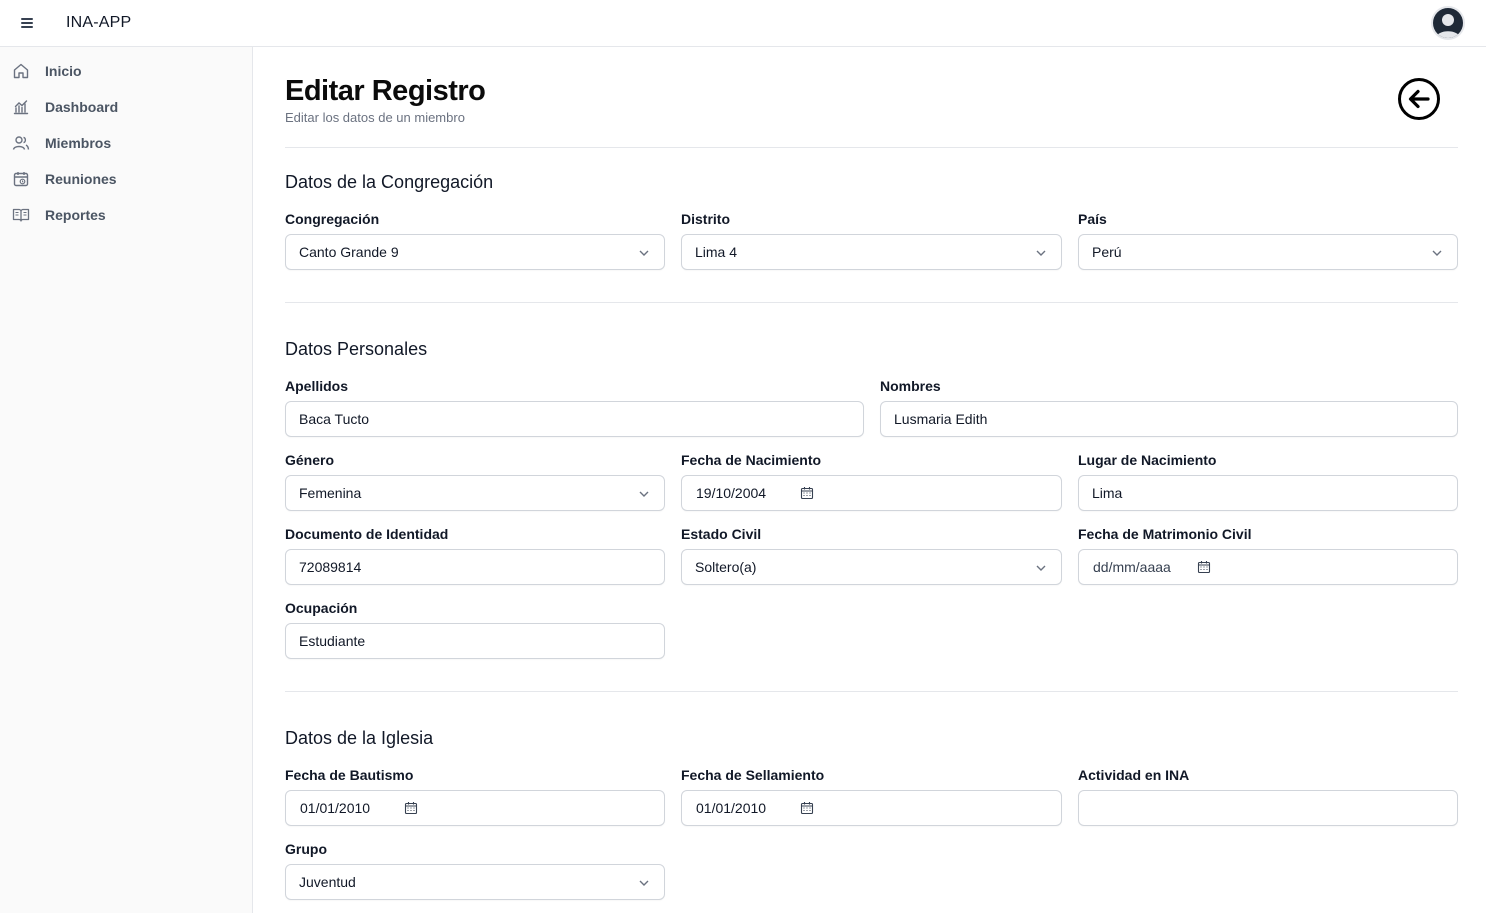 The width and height of the screenshot is (1486, 913). Describe the element at coordinates (126, 215) in the screenshot. I see `sidebar-item-reportes: Reportes` at that location.